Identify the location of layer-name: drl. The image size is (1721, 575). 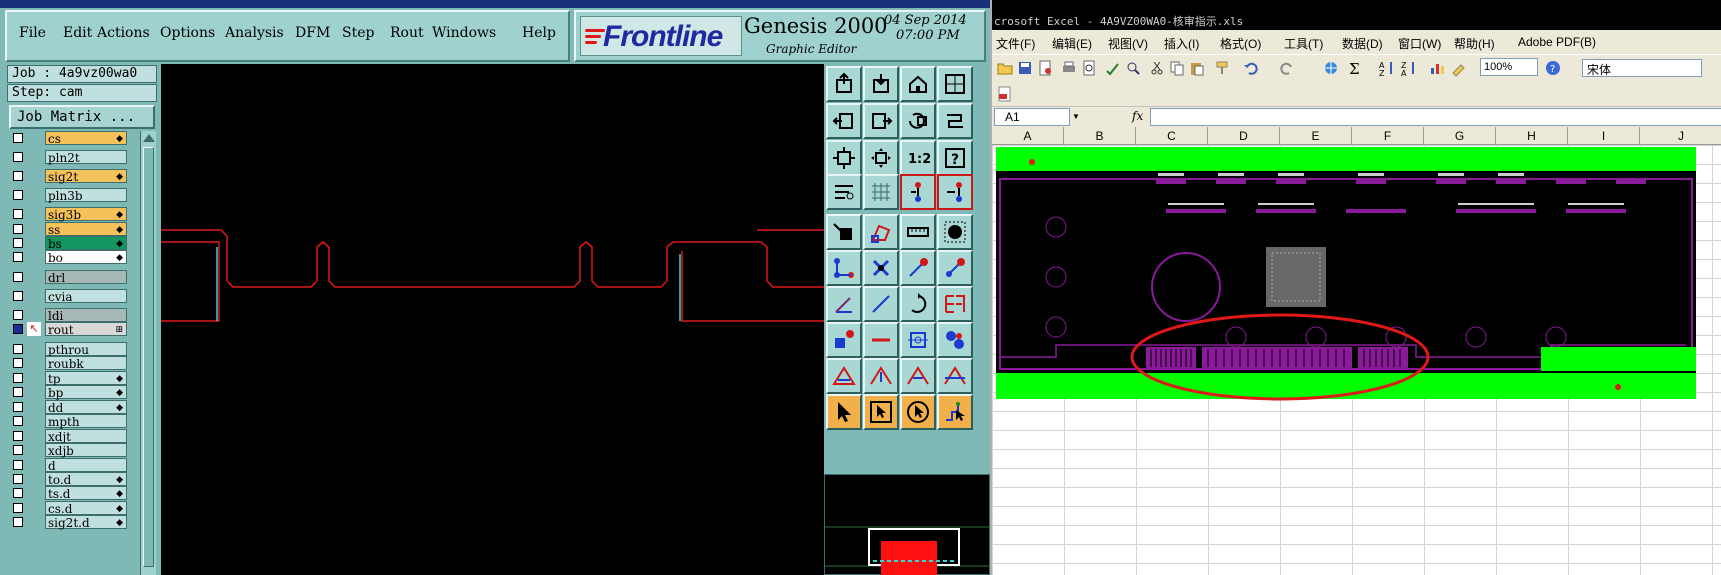
(86, 277).